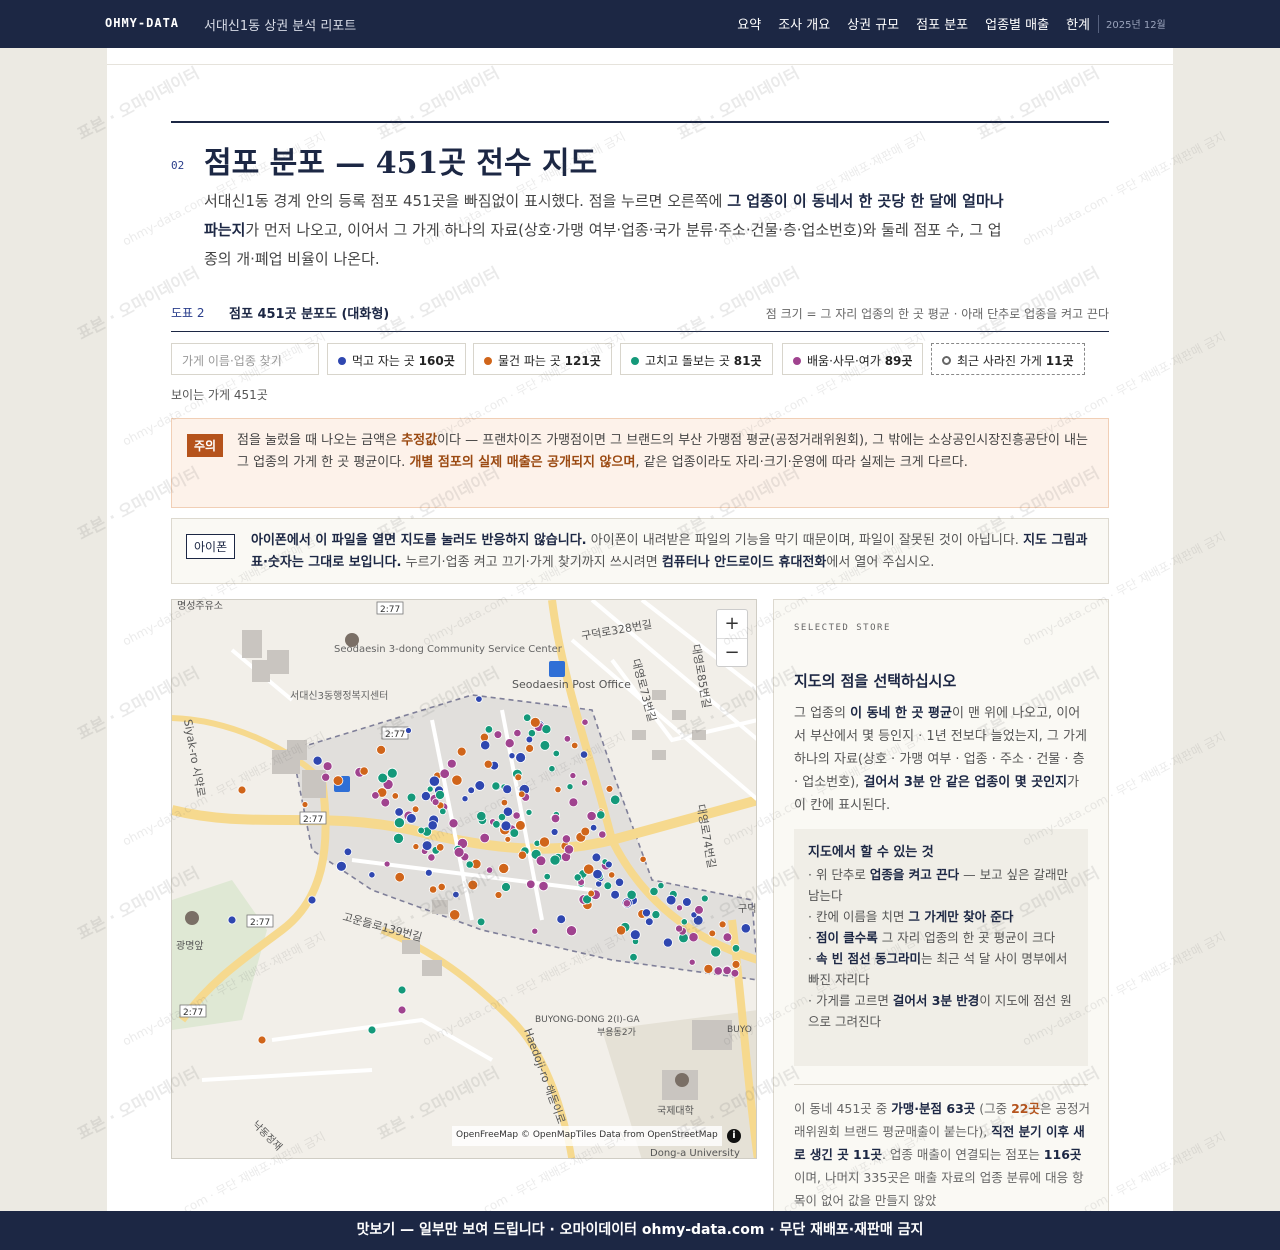 This screenshot has width=1280, height=1250. Describe the element at coordinates (732, 624) in the screenshot. I see `zoom-in-button: +` at that location.